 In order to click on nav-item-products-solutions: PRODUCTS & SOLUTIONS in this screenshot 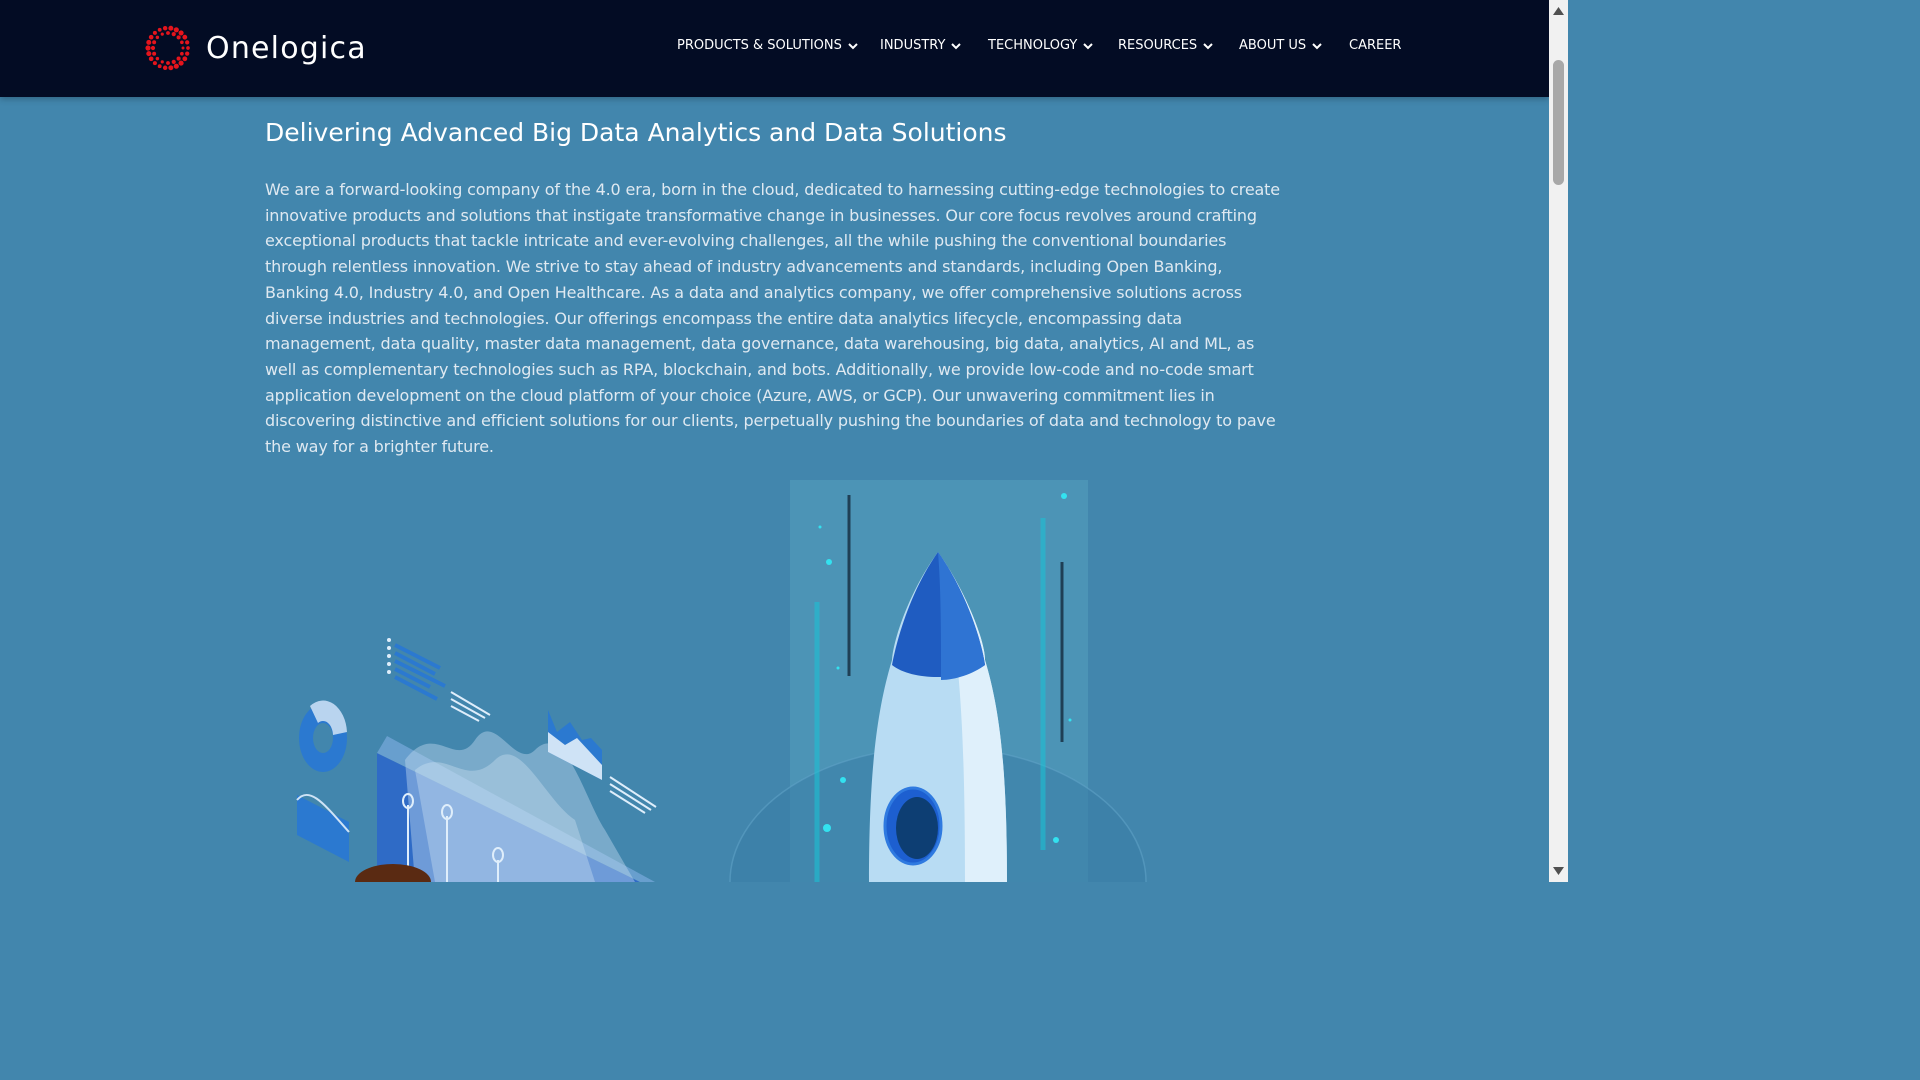, I will do `click(768, 45)`.